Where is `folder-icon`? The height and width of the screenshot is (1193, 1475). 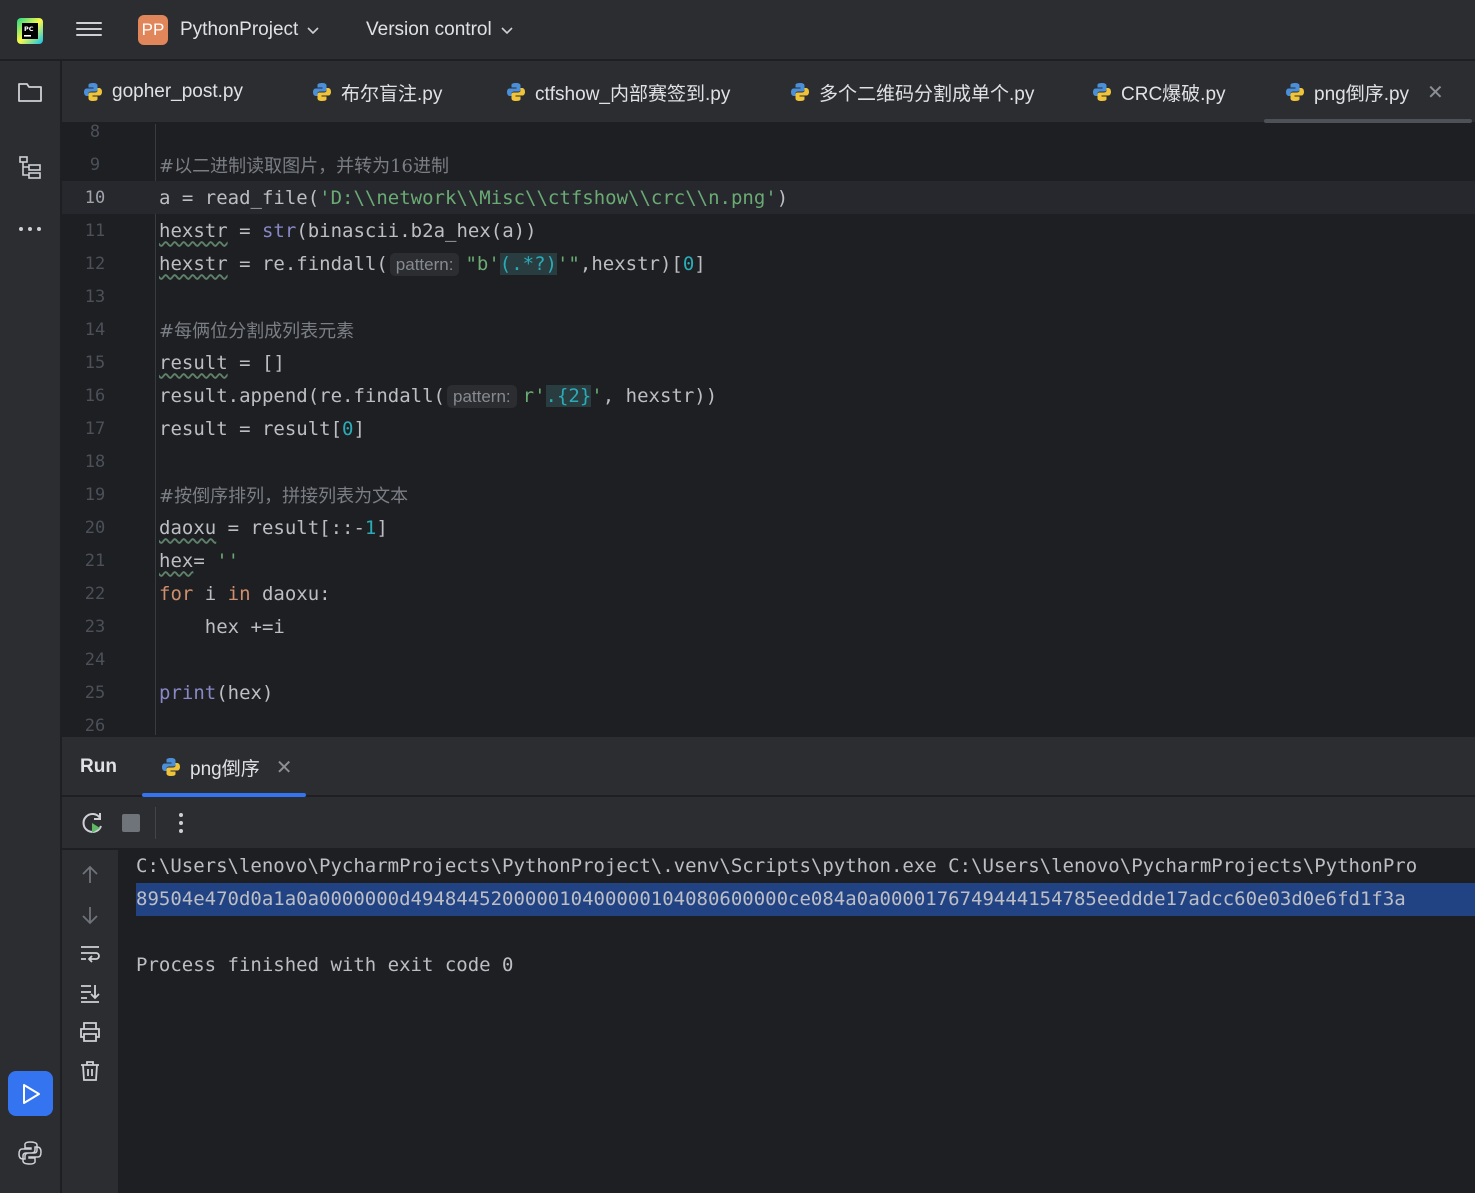
folder-icon is located at coordinates (30, 92).